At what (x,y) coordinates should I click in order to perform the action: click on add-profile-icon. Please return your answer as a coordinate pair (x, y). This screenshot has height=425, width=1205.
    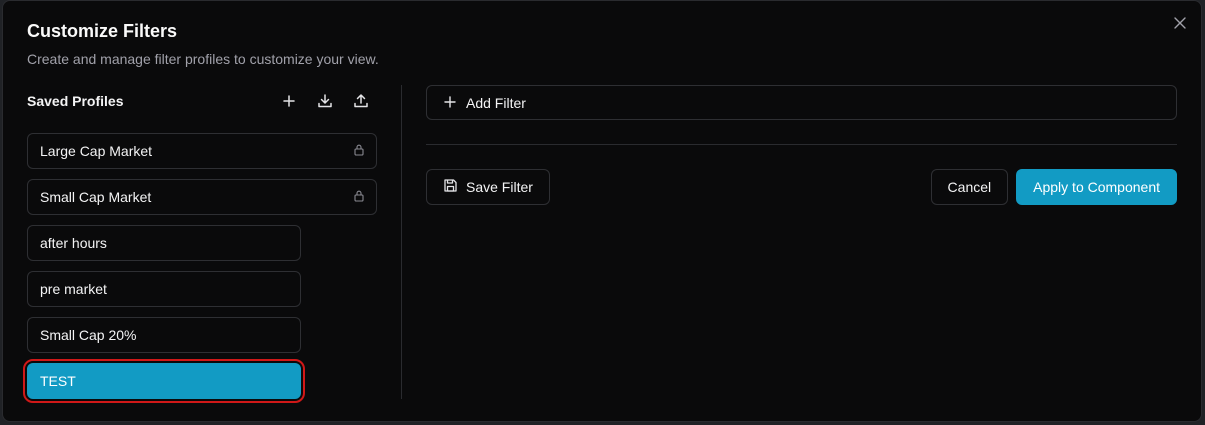
    Looking at the image, I should click on (289, 101).